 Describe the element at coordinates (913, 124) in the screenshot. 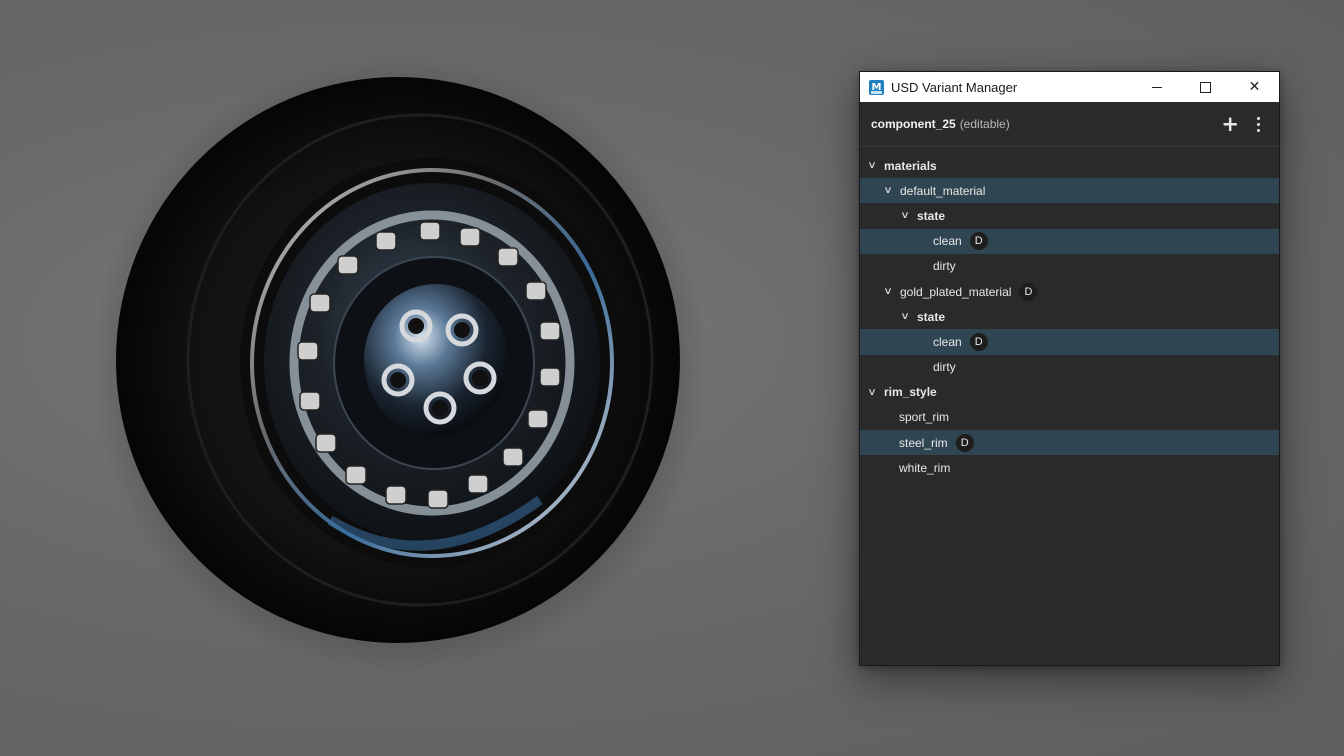

I see `prim-name: component_25` at that location.